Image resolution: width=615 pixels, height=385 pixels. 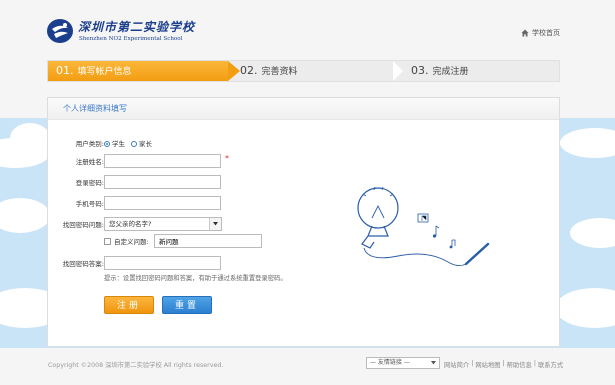 I want to click on step-finish-registration: 03. 完成注册, so click(x=440, y=71).